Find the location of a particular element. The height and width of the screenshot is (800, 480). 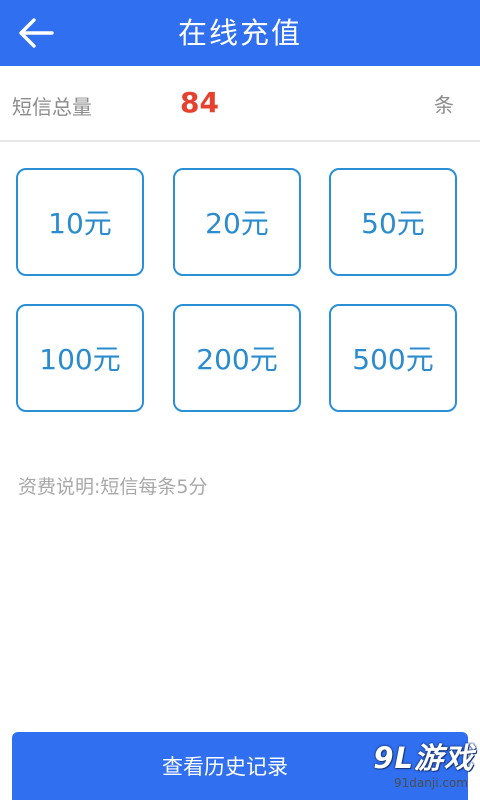

amount-200-button: 200元 is located at coordinates (237, 358).